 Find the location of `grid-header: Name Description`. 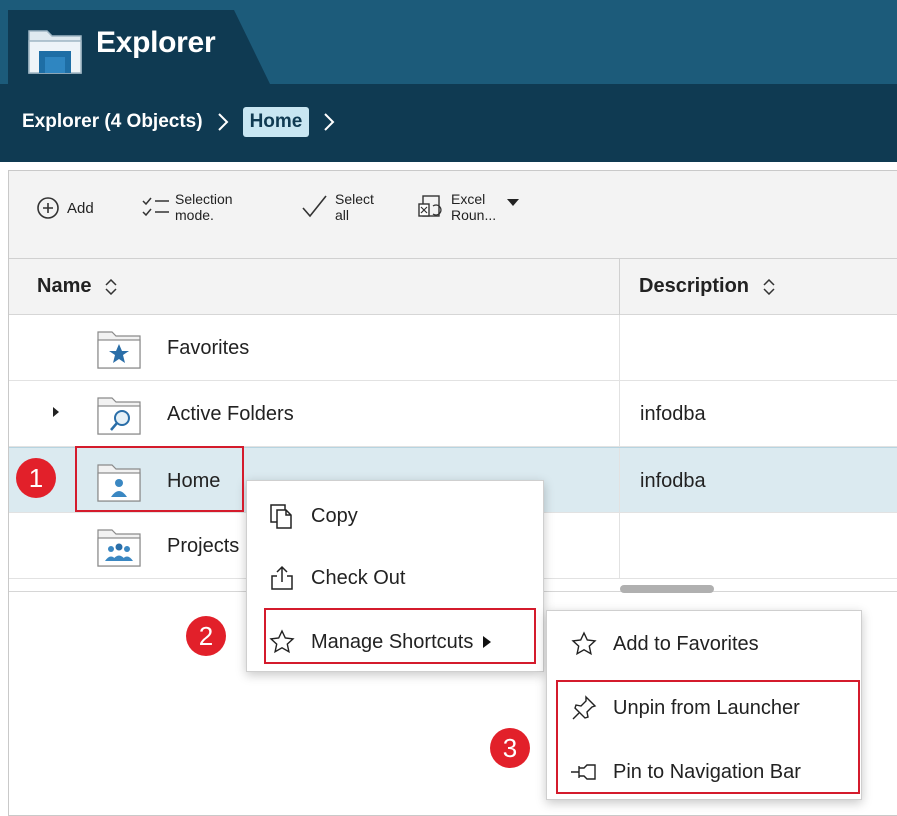

grid-header: Name Description is located at coordinates (453, 287).